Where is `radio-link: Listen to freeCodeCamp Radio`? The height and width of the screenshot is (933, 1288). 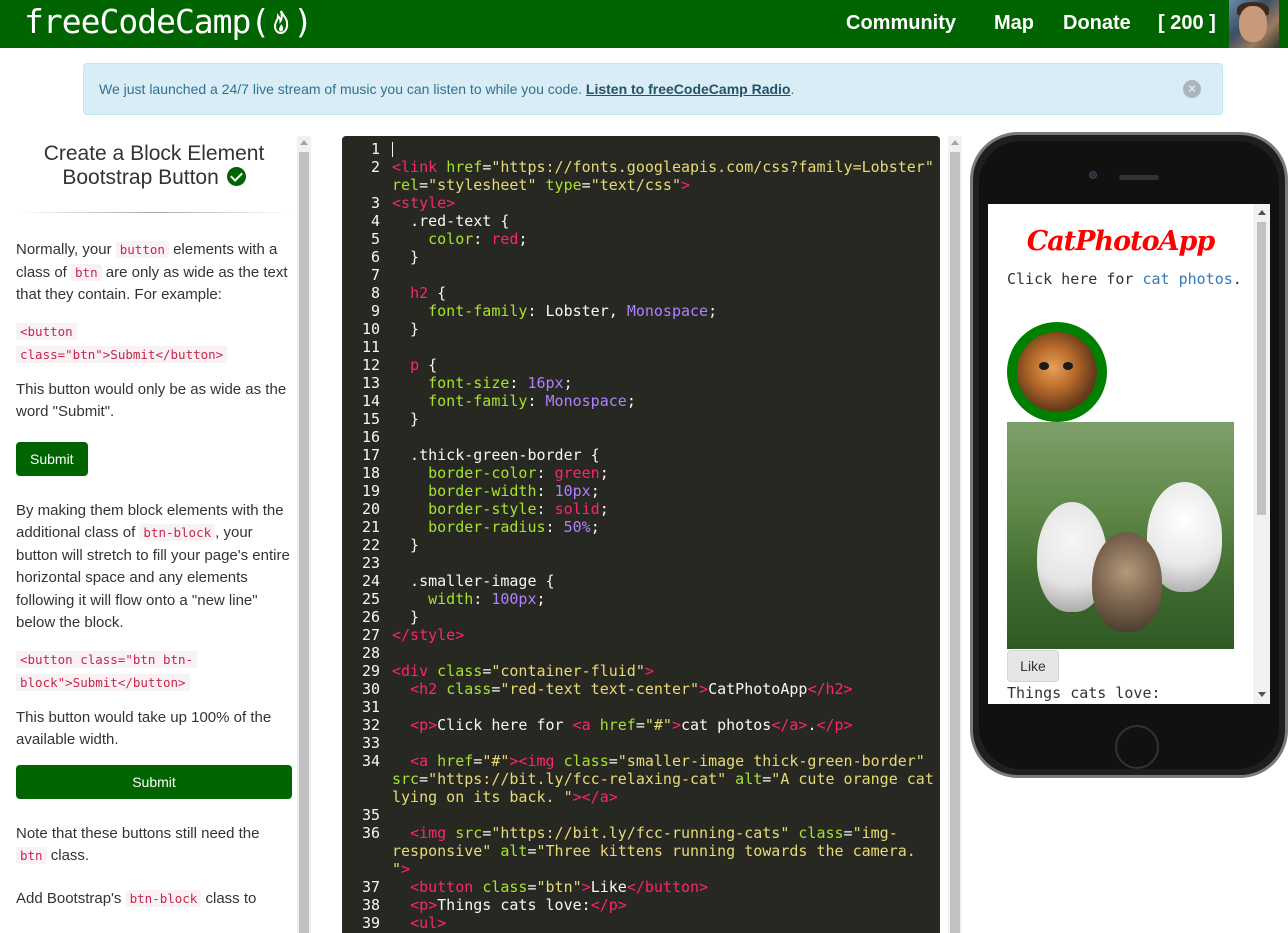
radio-link: Listen to freeCodeCamp Radio is located at coordinates (688, 89).